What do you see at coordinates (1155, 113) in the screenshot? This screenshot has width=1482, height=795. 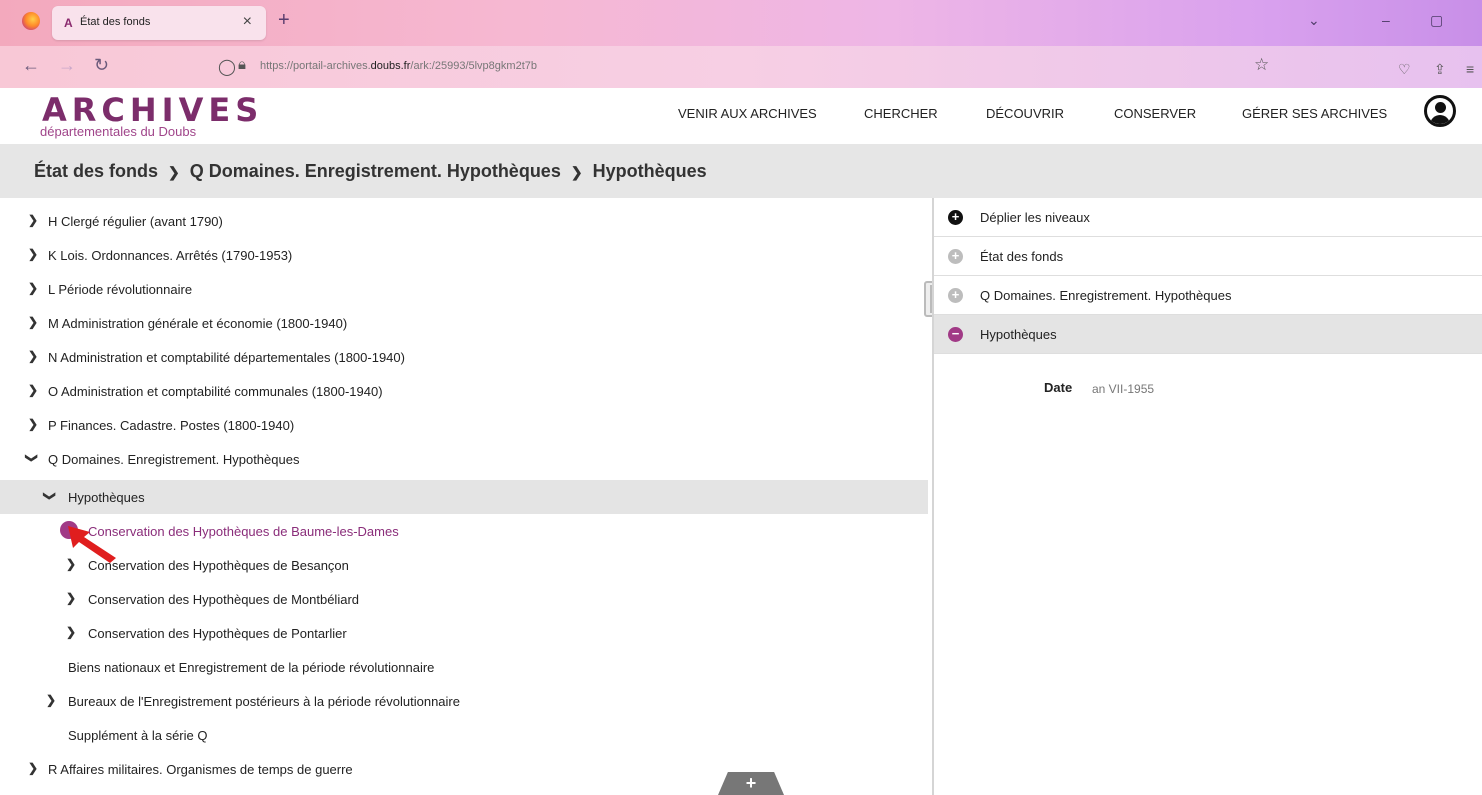 I see `nav-conserver: CONSERVER` at bounding box center [1155, 113].